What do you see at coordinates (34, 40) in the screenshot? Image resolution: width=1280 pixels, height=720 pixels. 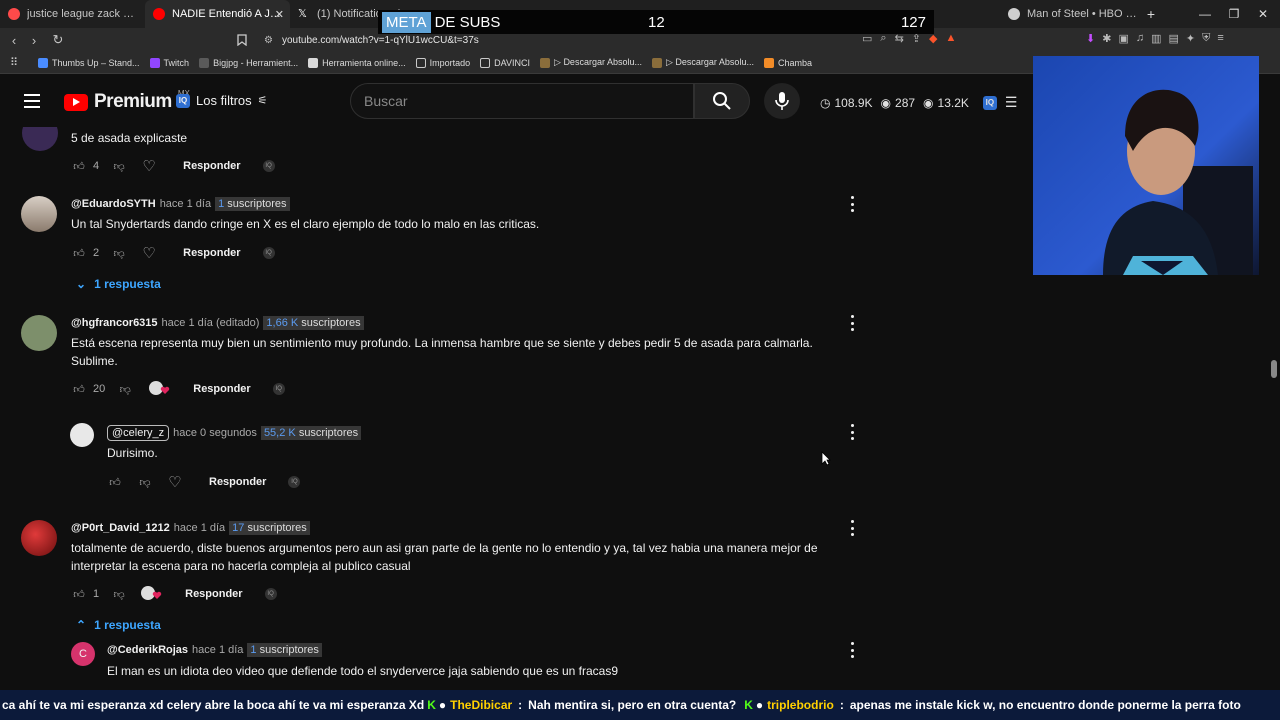 I see `forward-icon: ›` at bounding box center [34, 40].